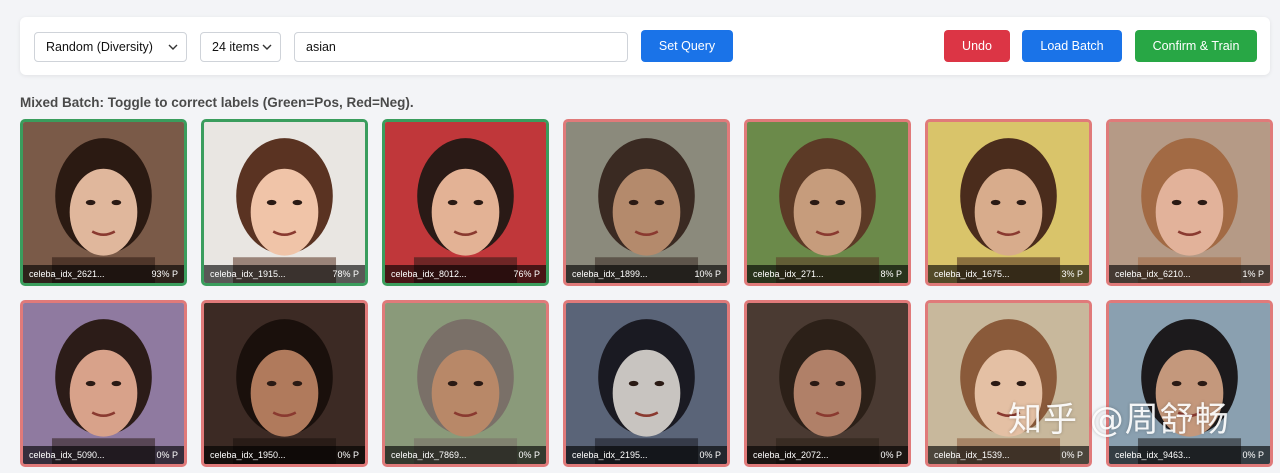 The image size is (1280, 473). Describe the element at coordinates (1072, 274) in the screenshot. I see `probability-label: 3% P` at that location.